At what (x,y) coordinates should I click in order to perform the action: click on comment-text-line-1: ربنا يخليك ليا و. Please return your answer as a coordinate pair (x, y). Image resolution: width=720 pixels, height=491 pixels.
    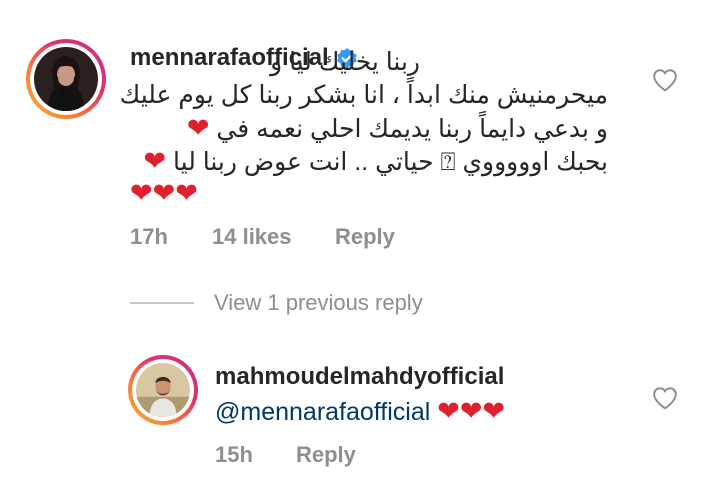
    Looking at the image, I should click on (345, 62).